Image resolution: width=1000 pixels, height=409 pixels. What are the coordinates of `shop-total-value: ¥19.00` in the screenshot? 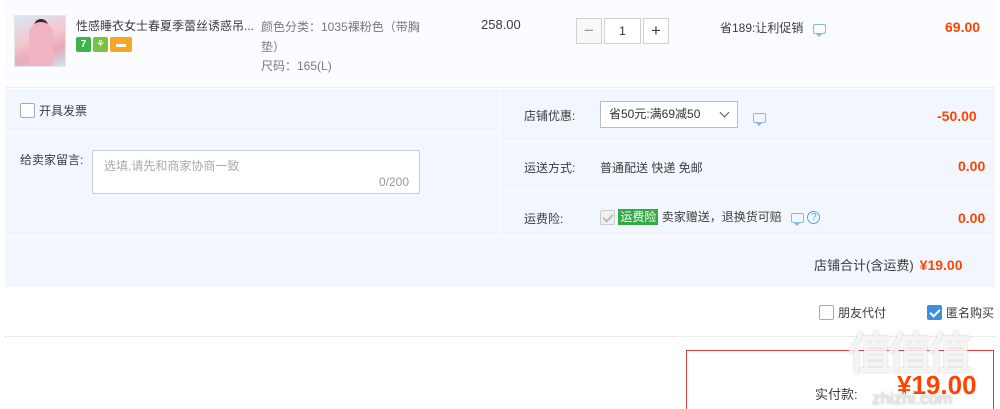 It's located at (941, 265).